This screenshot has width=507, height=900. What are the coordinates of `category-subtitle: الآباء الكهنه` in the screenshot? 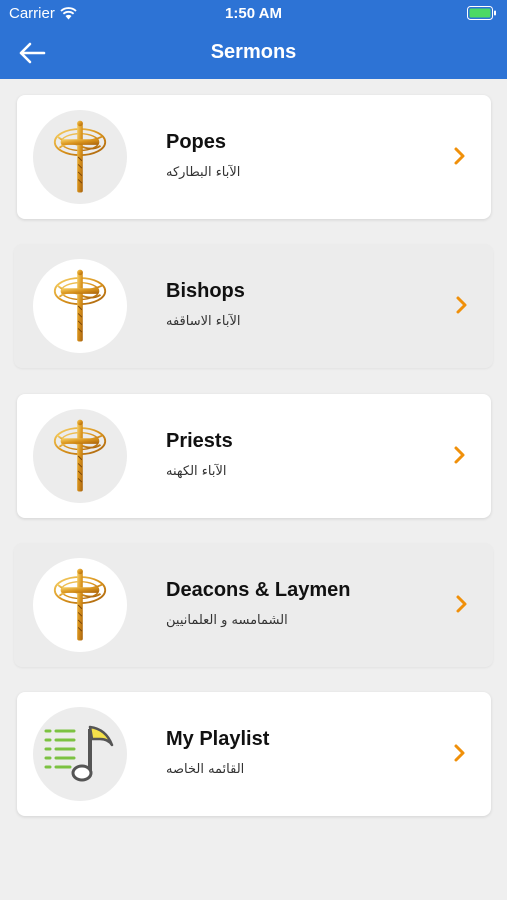 It's located at (196, 471).